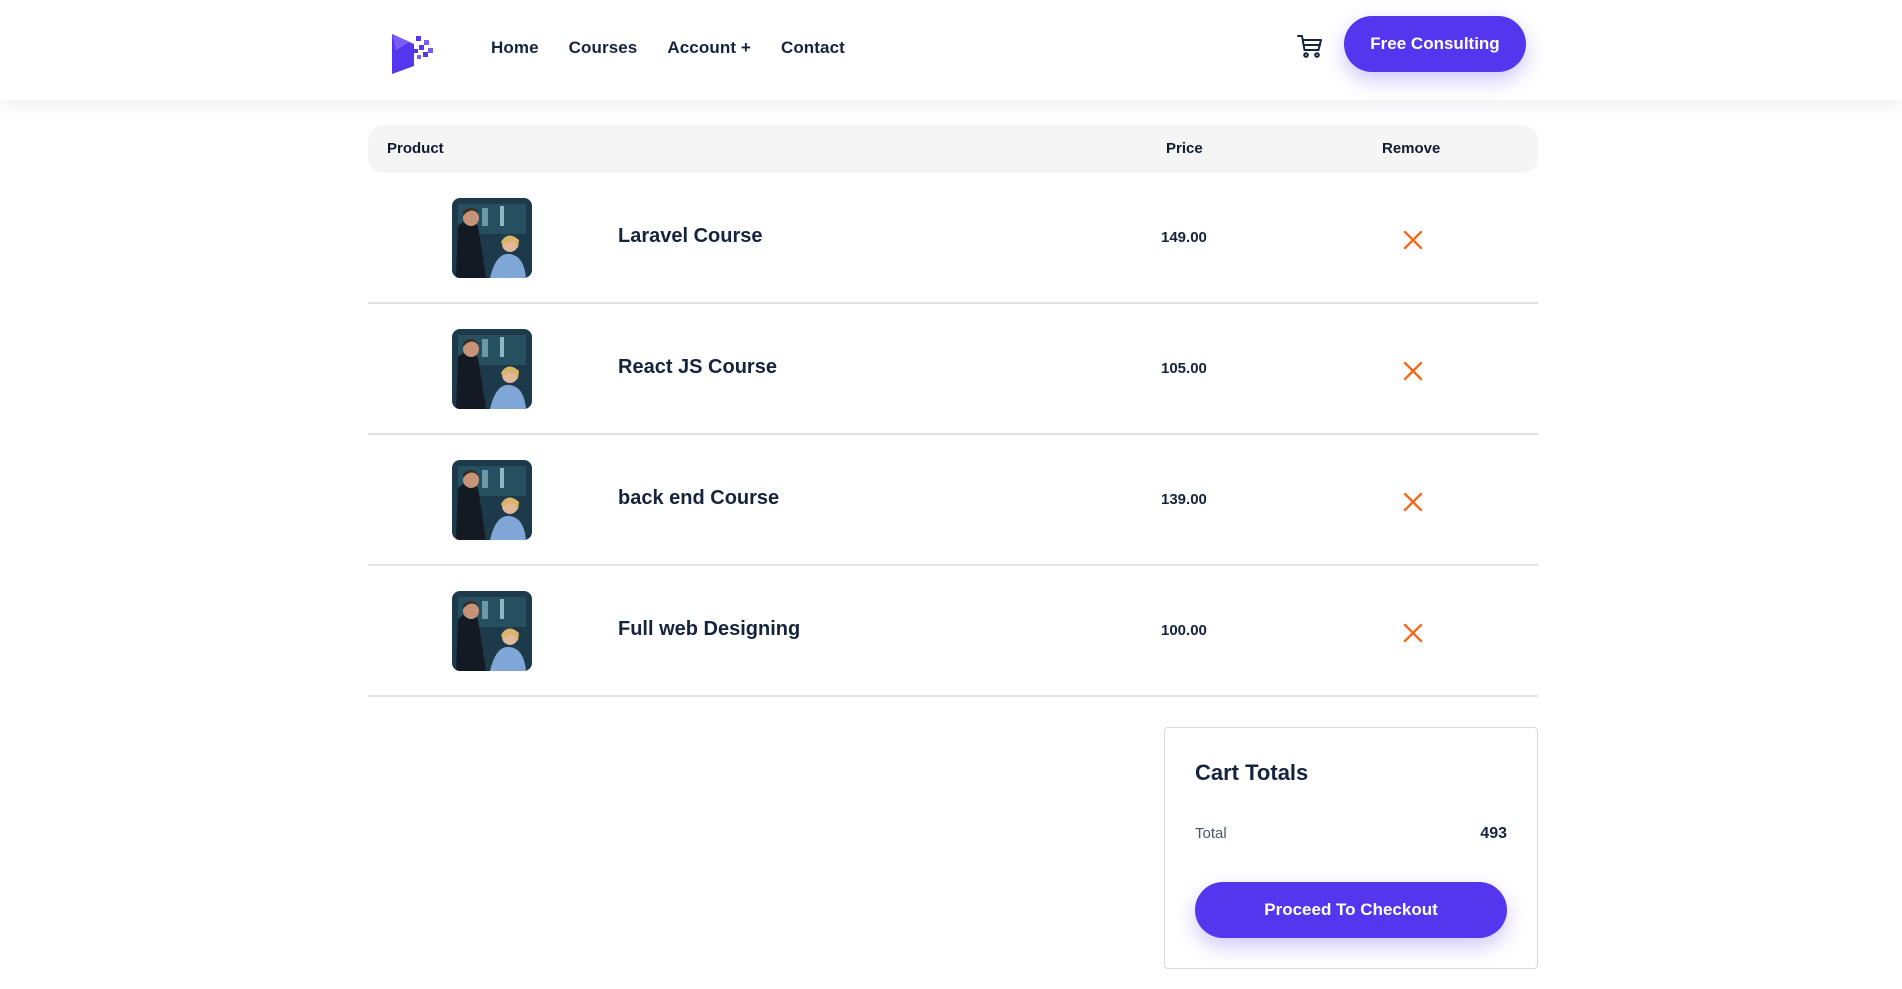 The image size is (1902, 989). I want to click on product-price: 105.00, so click(1184, 368).